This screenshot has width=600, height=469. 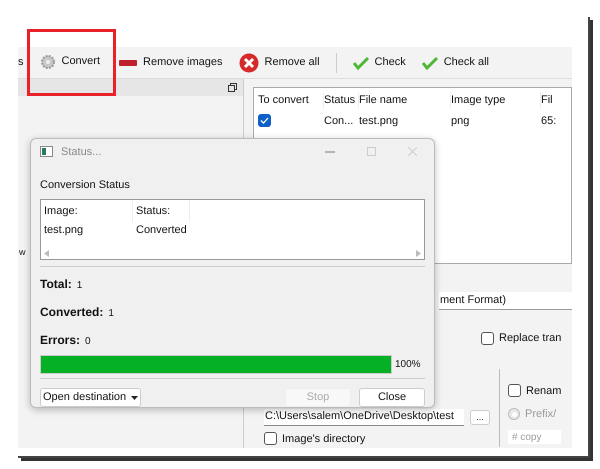 I want to click on toolbar-button: Remove images, so click(x=171, y=62).